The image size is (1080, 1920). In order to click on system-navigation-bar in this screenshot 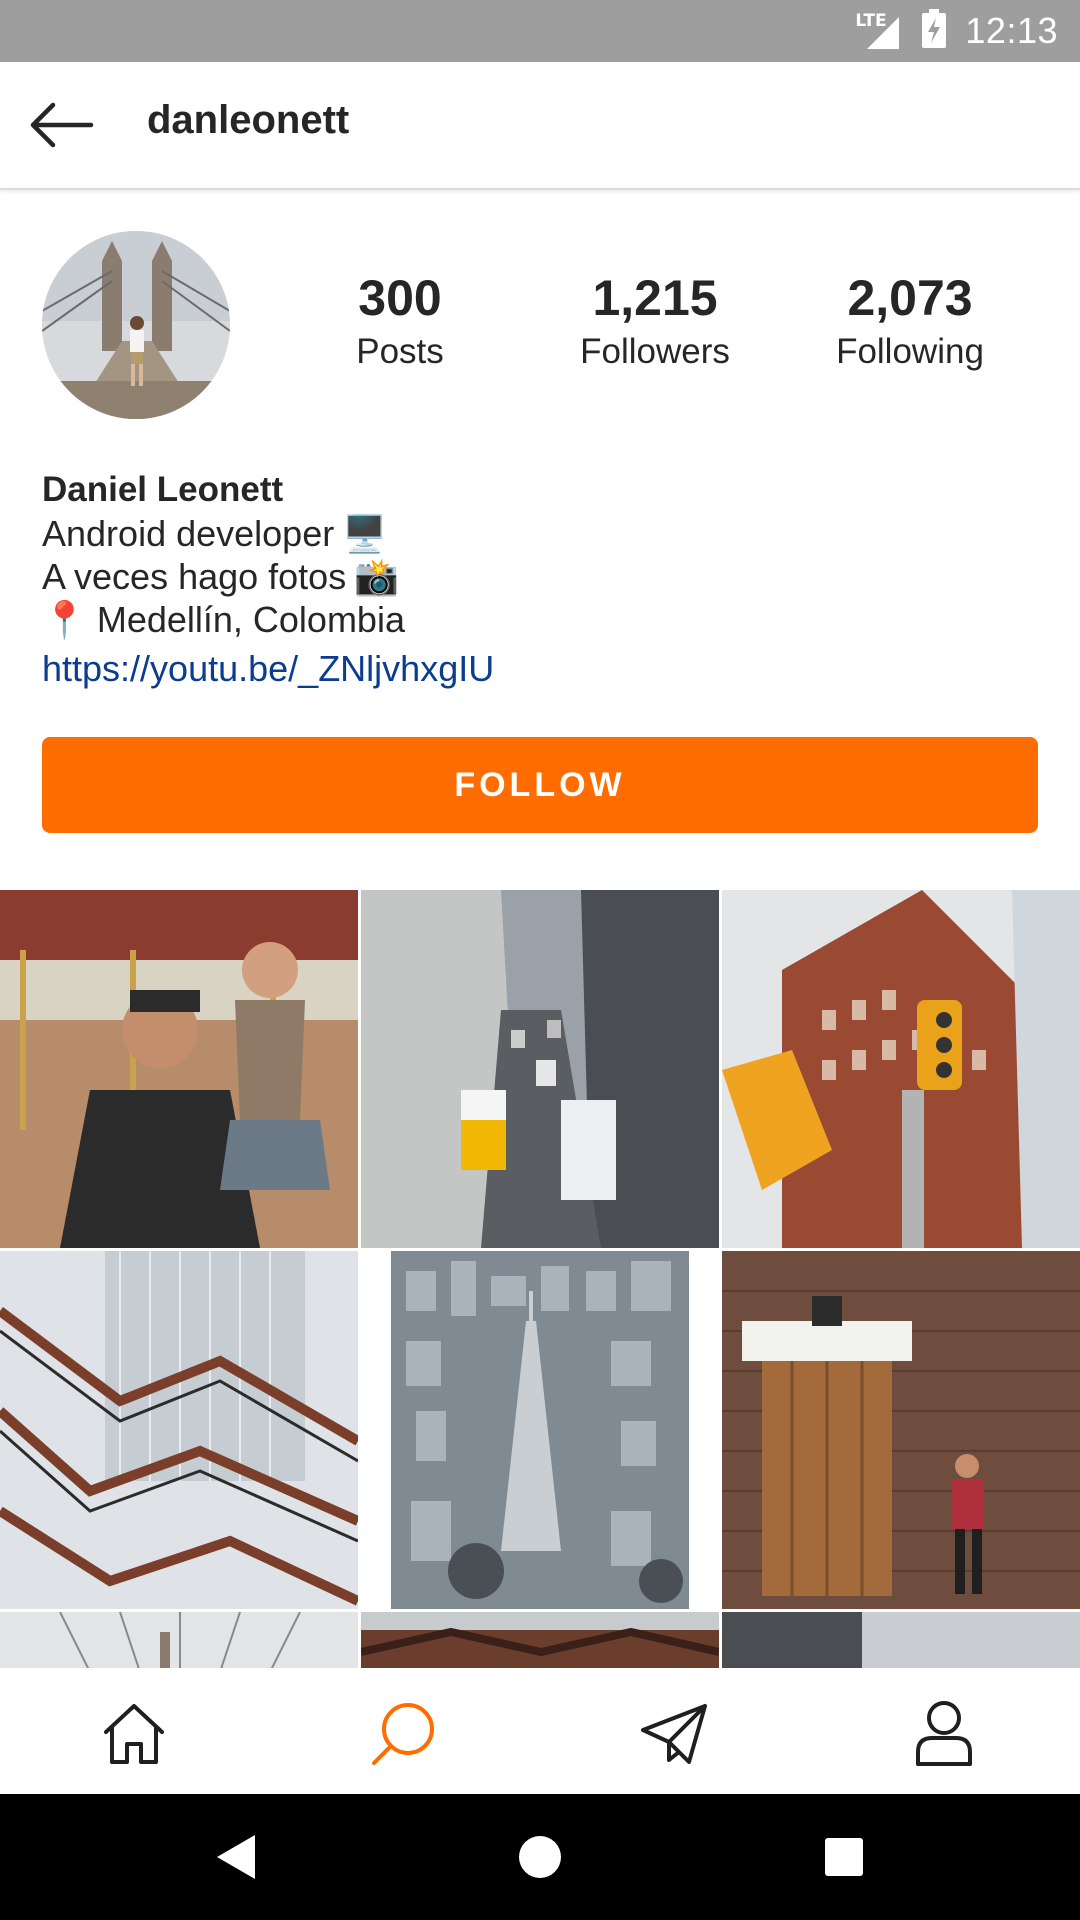, I will do `click(540, 1857)`.